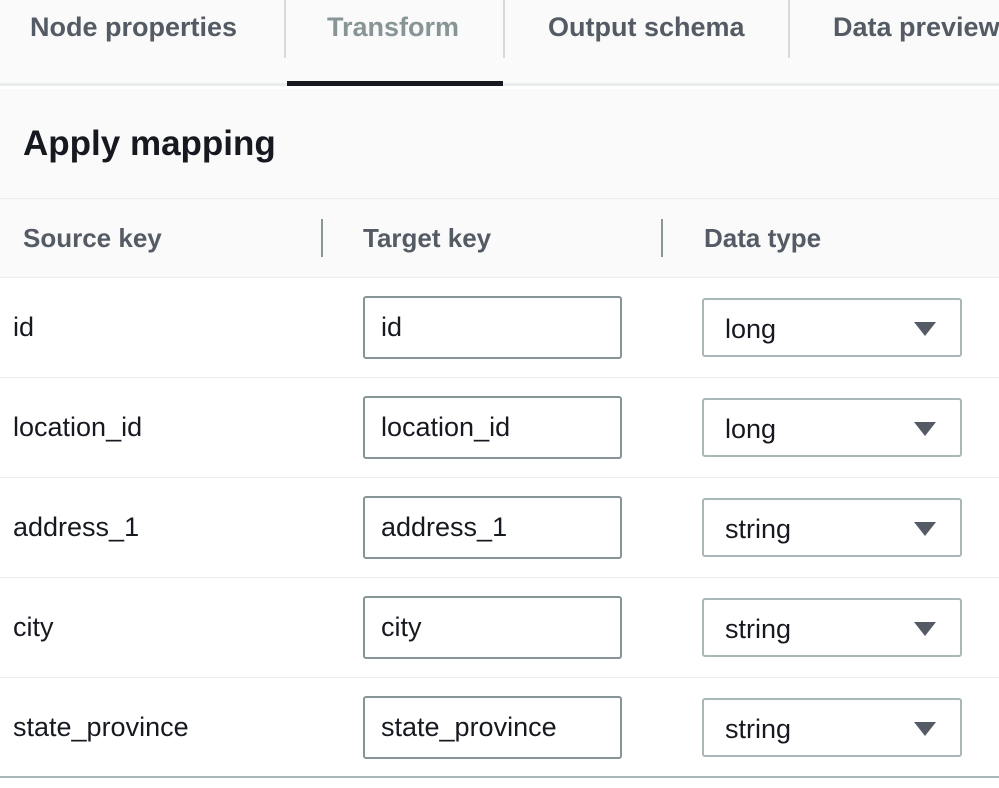 The height and width of the screenshot is (788, 999). I want to click on source-key-cell: state_province, so click(101, 727).